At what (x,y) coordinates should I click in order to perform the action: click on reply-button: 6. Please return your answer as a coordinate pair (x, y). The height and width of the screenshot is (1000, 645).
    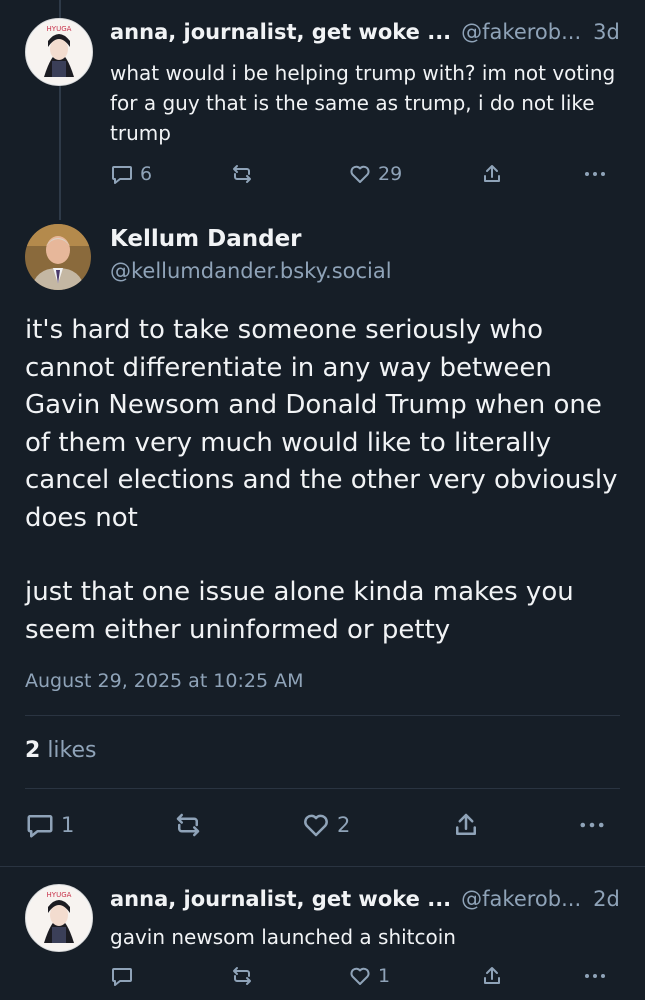
    Looking at the image, I should click on (131, 174).